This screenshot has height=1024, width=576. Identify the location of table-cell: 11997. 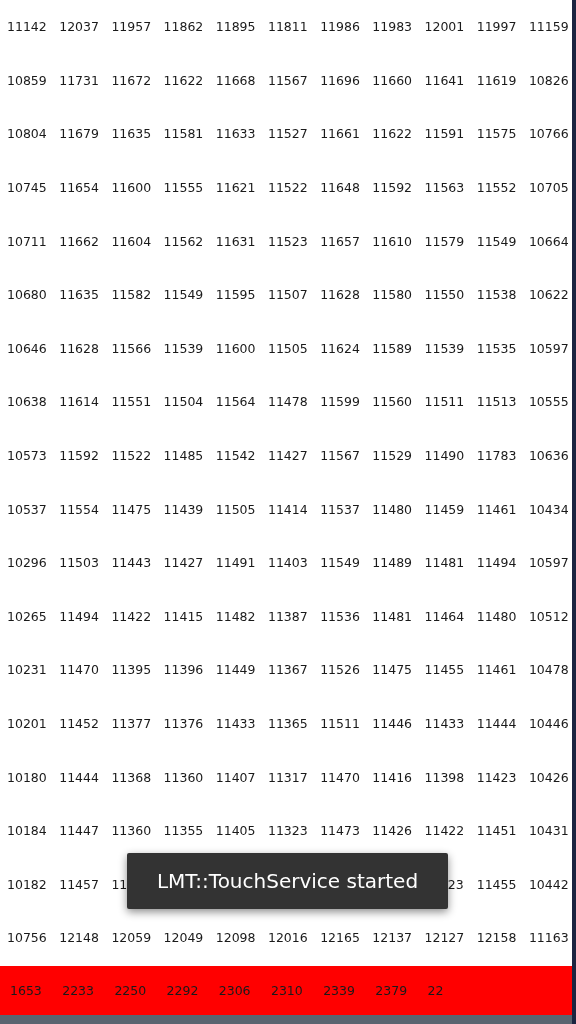
(496, 27).